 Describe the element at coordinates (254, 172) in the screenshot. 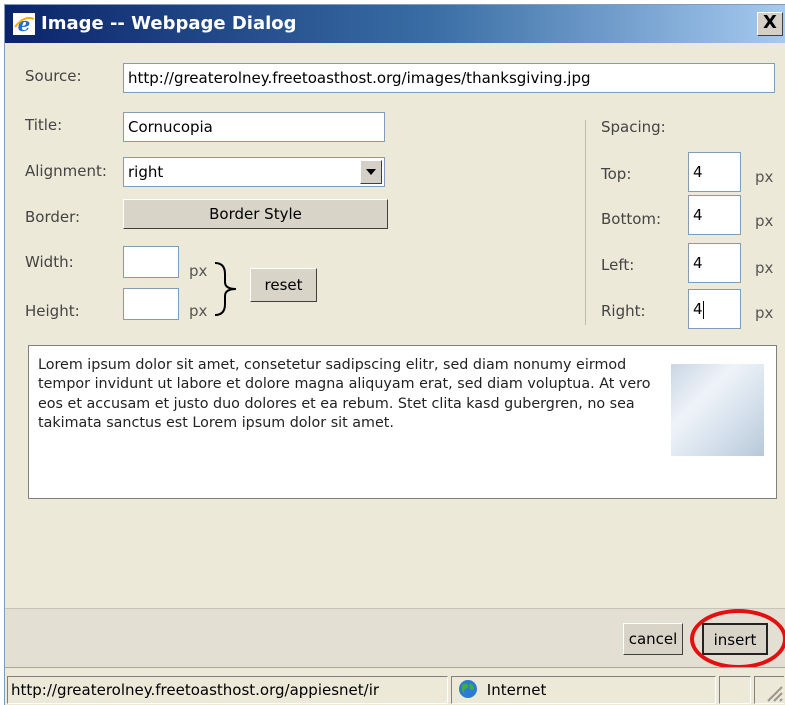

I see `alignment-select: right` at that location.